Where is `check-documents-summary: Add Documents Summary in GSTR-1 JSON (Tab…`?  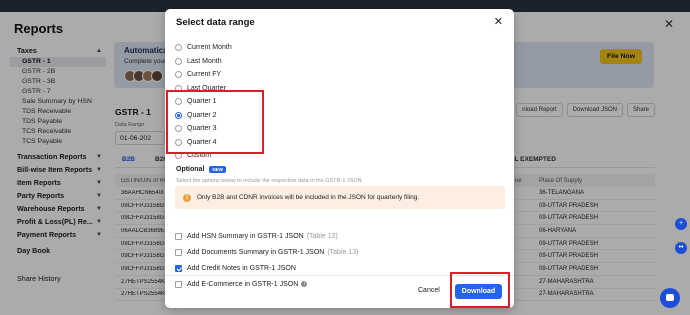 check-documents-summary: Add Documents Summary in GSTR-1 JSON (Tab… is located at coordinates (266, 252).